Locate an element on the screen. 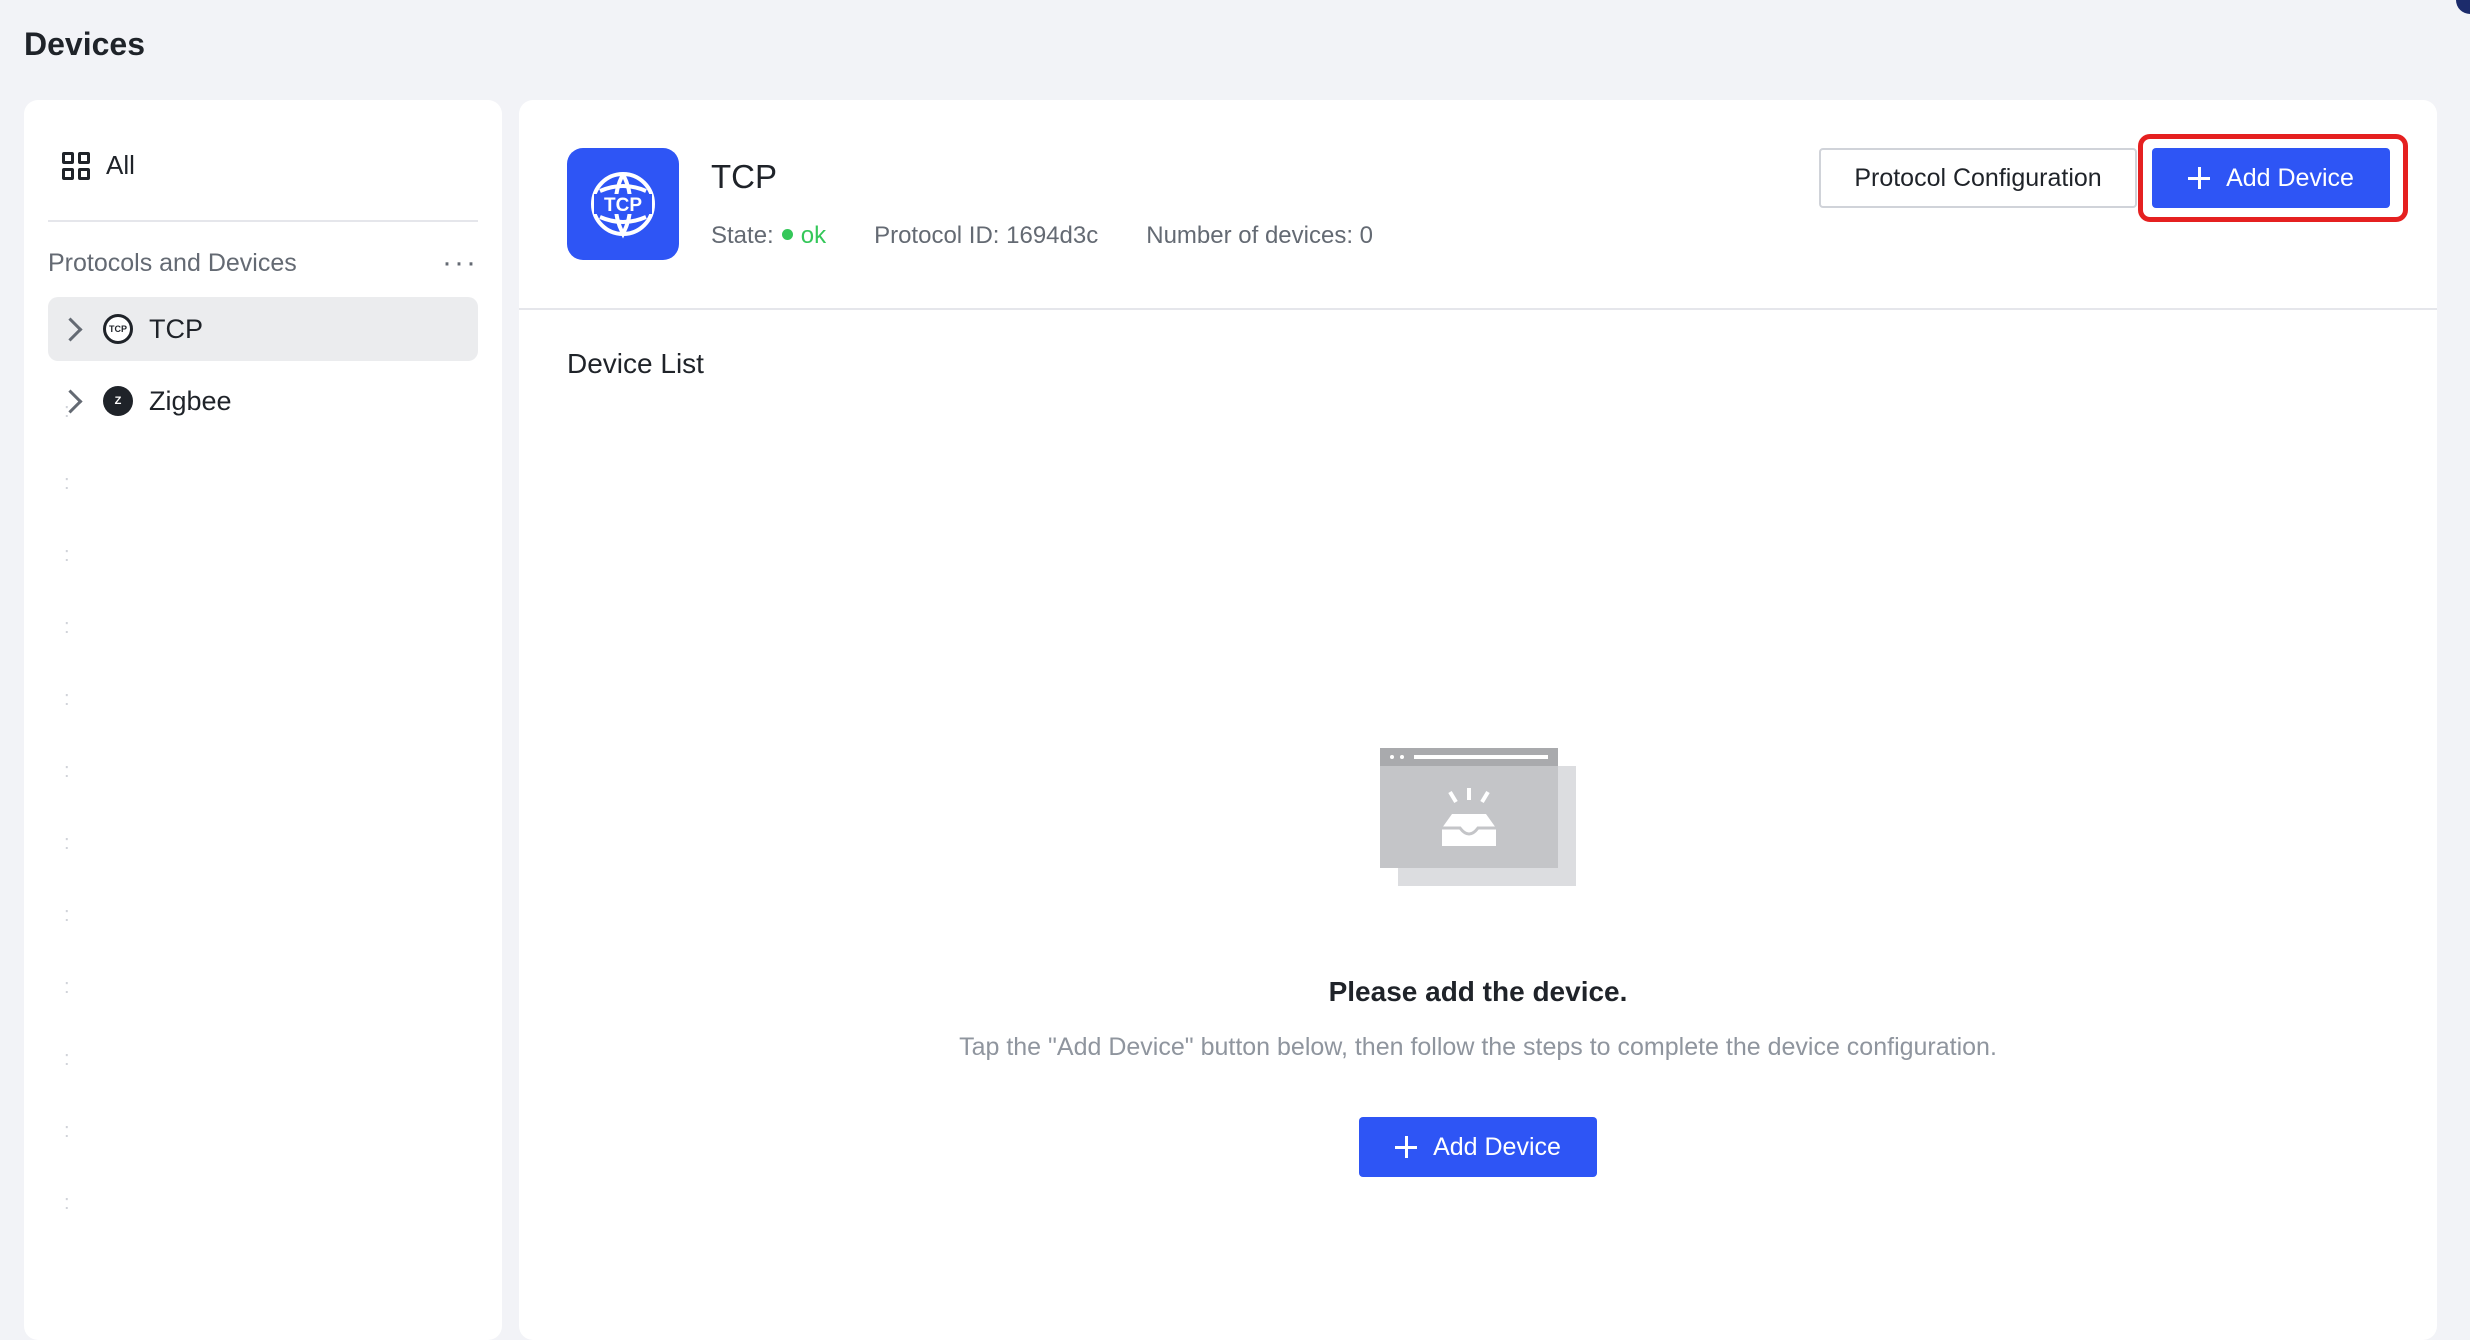 This screenshot has height=1340, width=2470. sidebar-item-label: Zigbee is located at coordinates (190, 400).